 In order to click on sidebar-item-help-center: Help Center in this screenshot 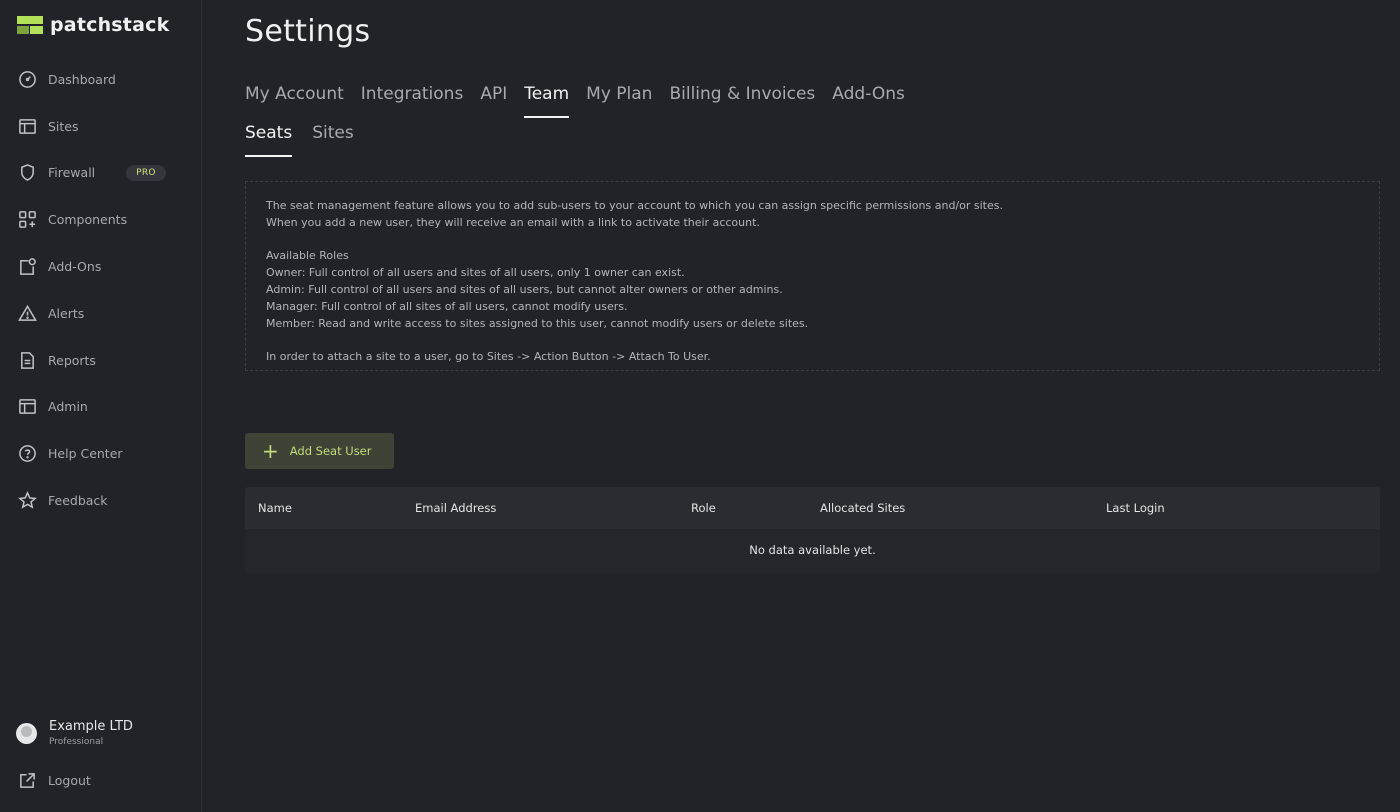, I will do `click(101, 453)`.